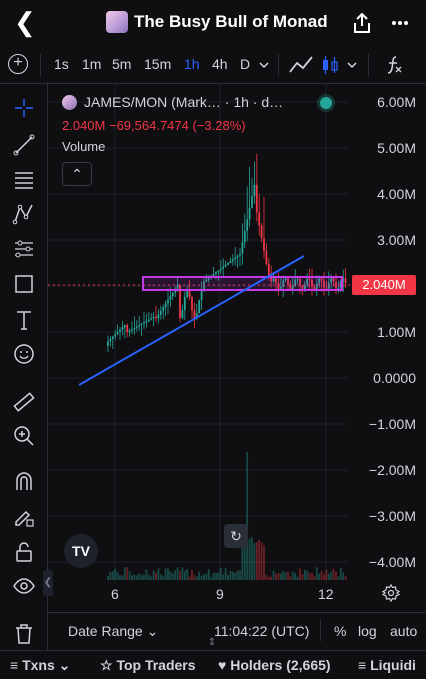 The image size is (426, 679). What do you see at coordinates (261, 631) in the screenshot?
I see `utc-clock: 11:04:22 (UTC)` at bounding box center [261, 631].